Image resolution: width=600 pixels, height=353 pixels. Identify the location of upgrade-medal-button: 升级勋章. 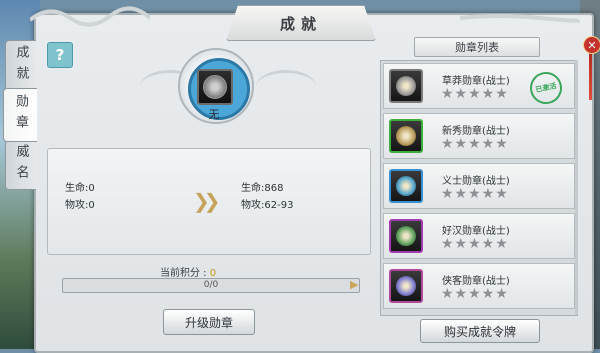
(209, 322).